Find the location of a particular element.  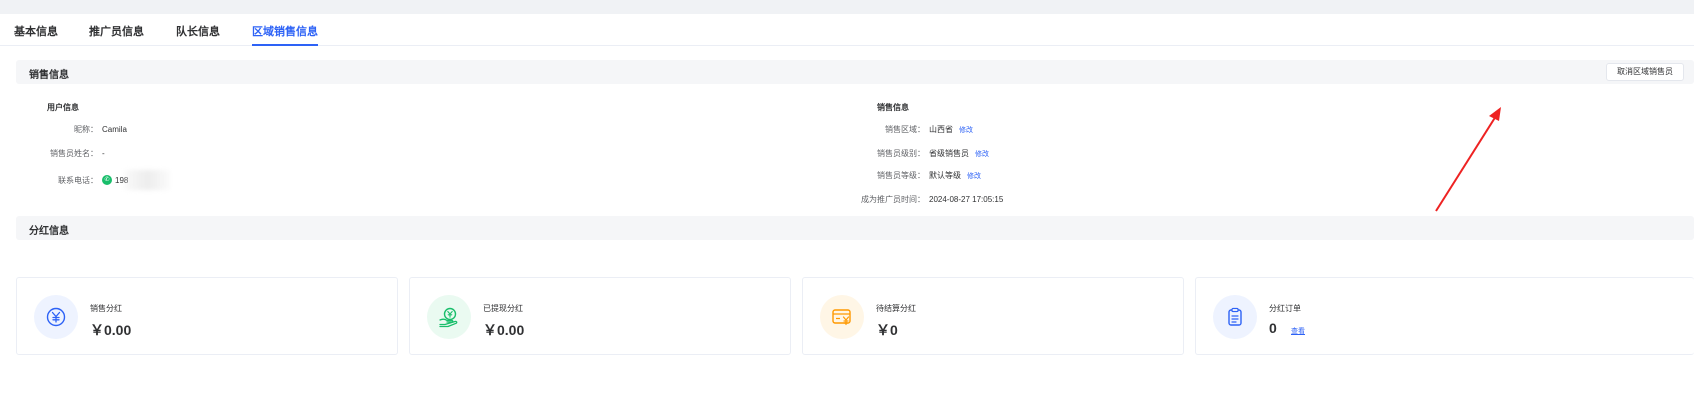

sales-level-row: 销售员级别： 省级销售员 修改 is located at coordinates (904, 153).